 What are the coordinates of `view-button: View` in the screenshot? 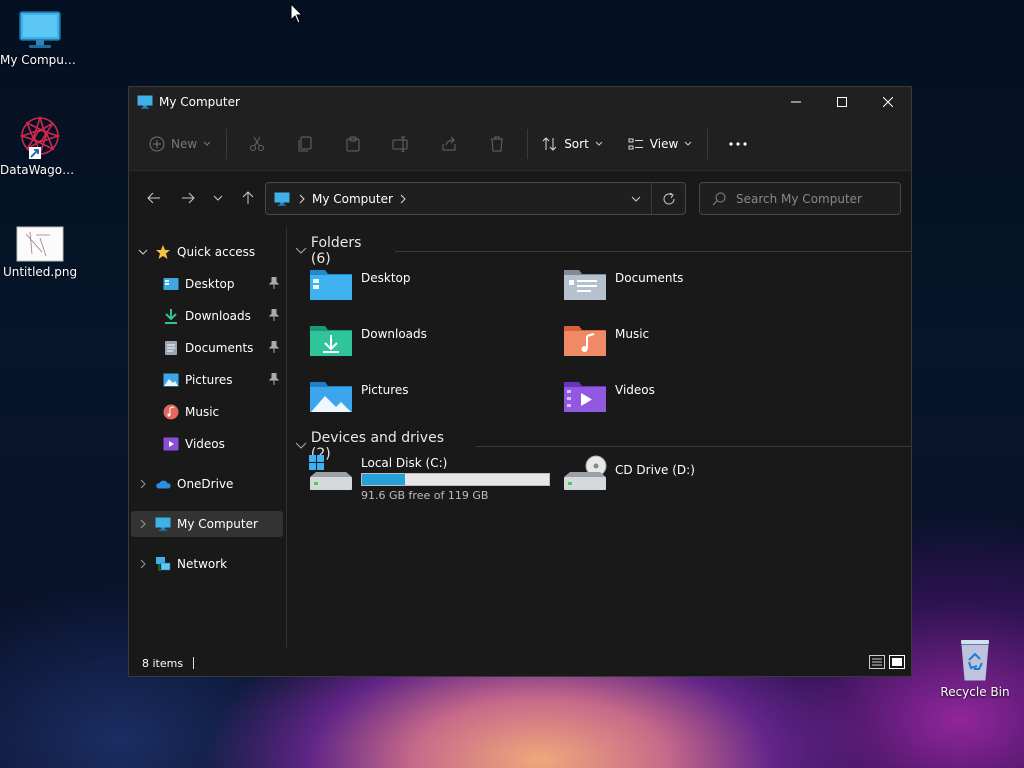 It's located at (660, 144).